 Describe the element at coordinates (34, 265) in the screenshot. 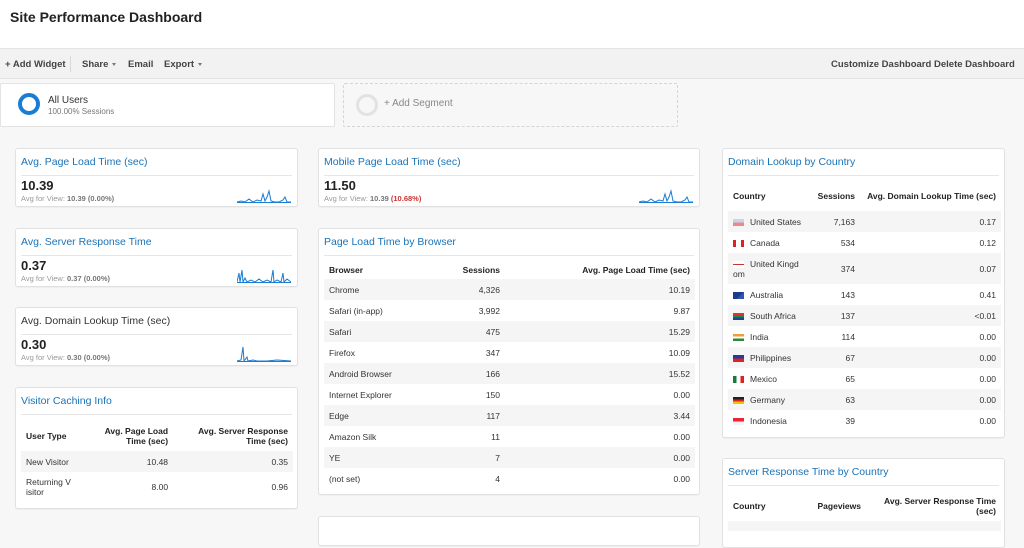

I see `metric-value: 0.37` at that location.